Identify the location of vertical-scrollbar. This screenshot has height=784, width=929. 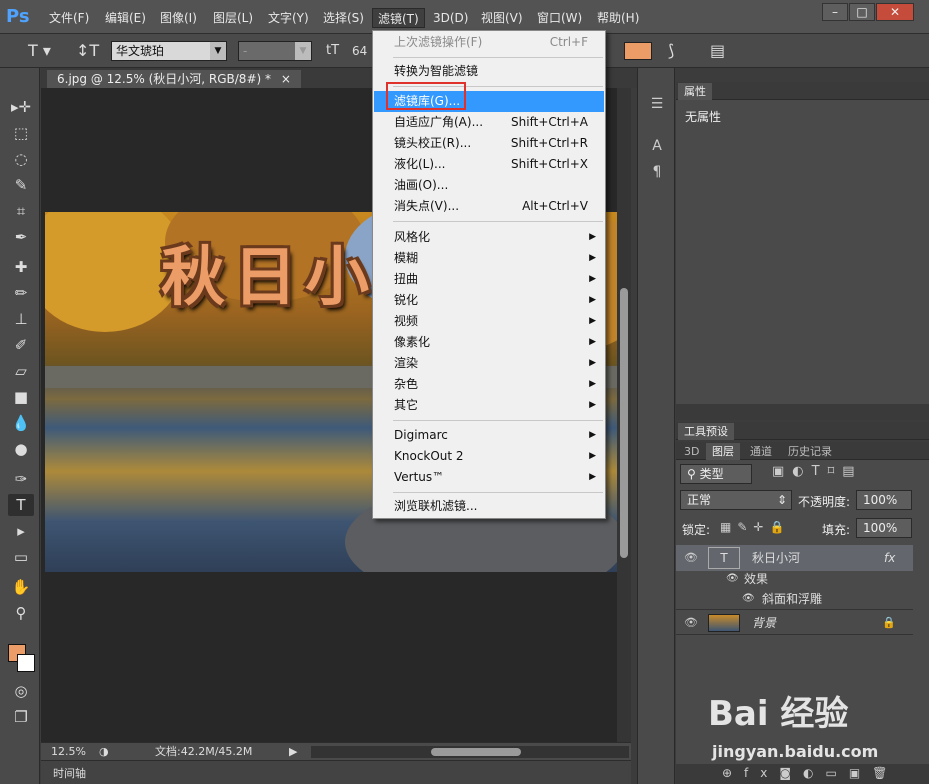
(624, 415).